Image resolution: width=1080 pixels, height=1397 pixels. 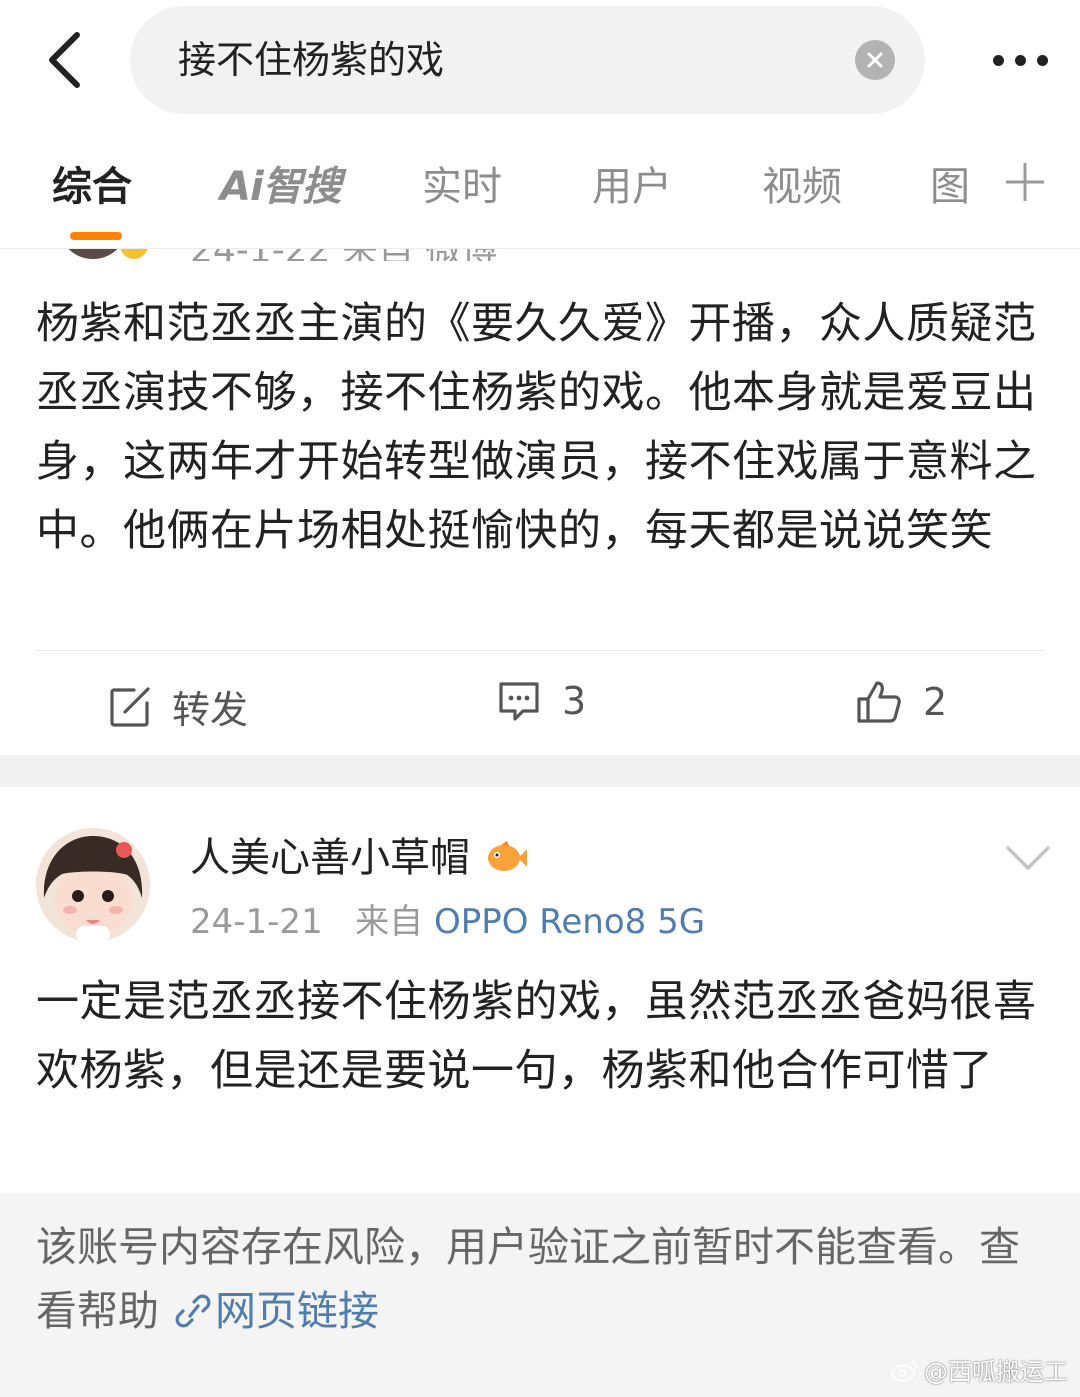 What do you see at coordinates (574, 701) in the screenshot?
I see `comment-count: 3` at bounding box center [574, 701].